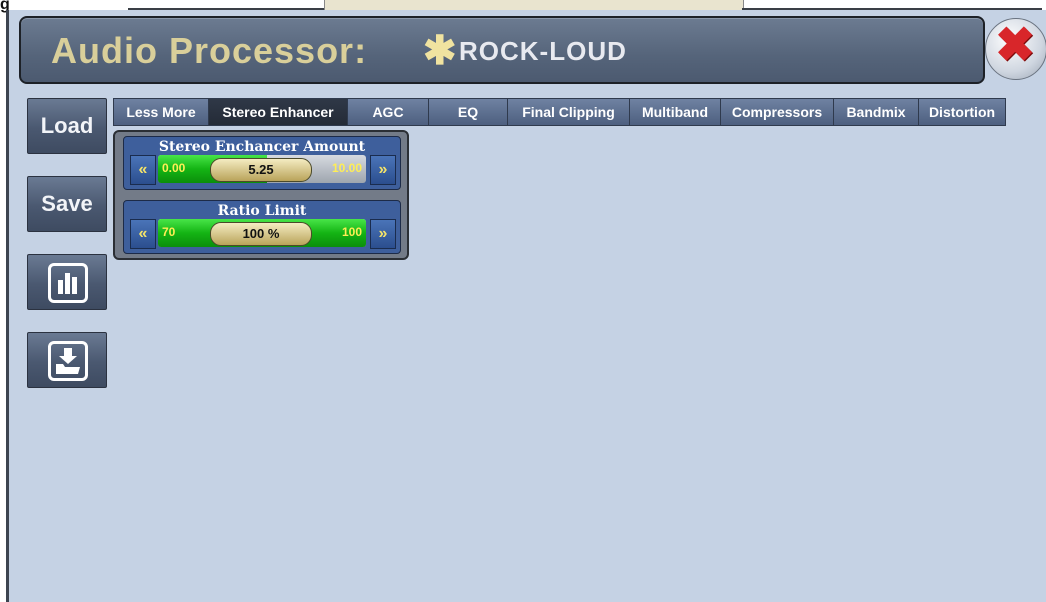  I want to click on tab-compressors: Compressors, so click(777, 112).